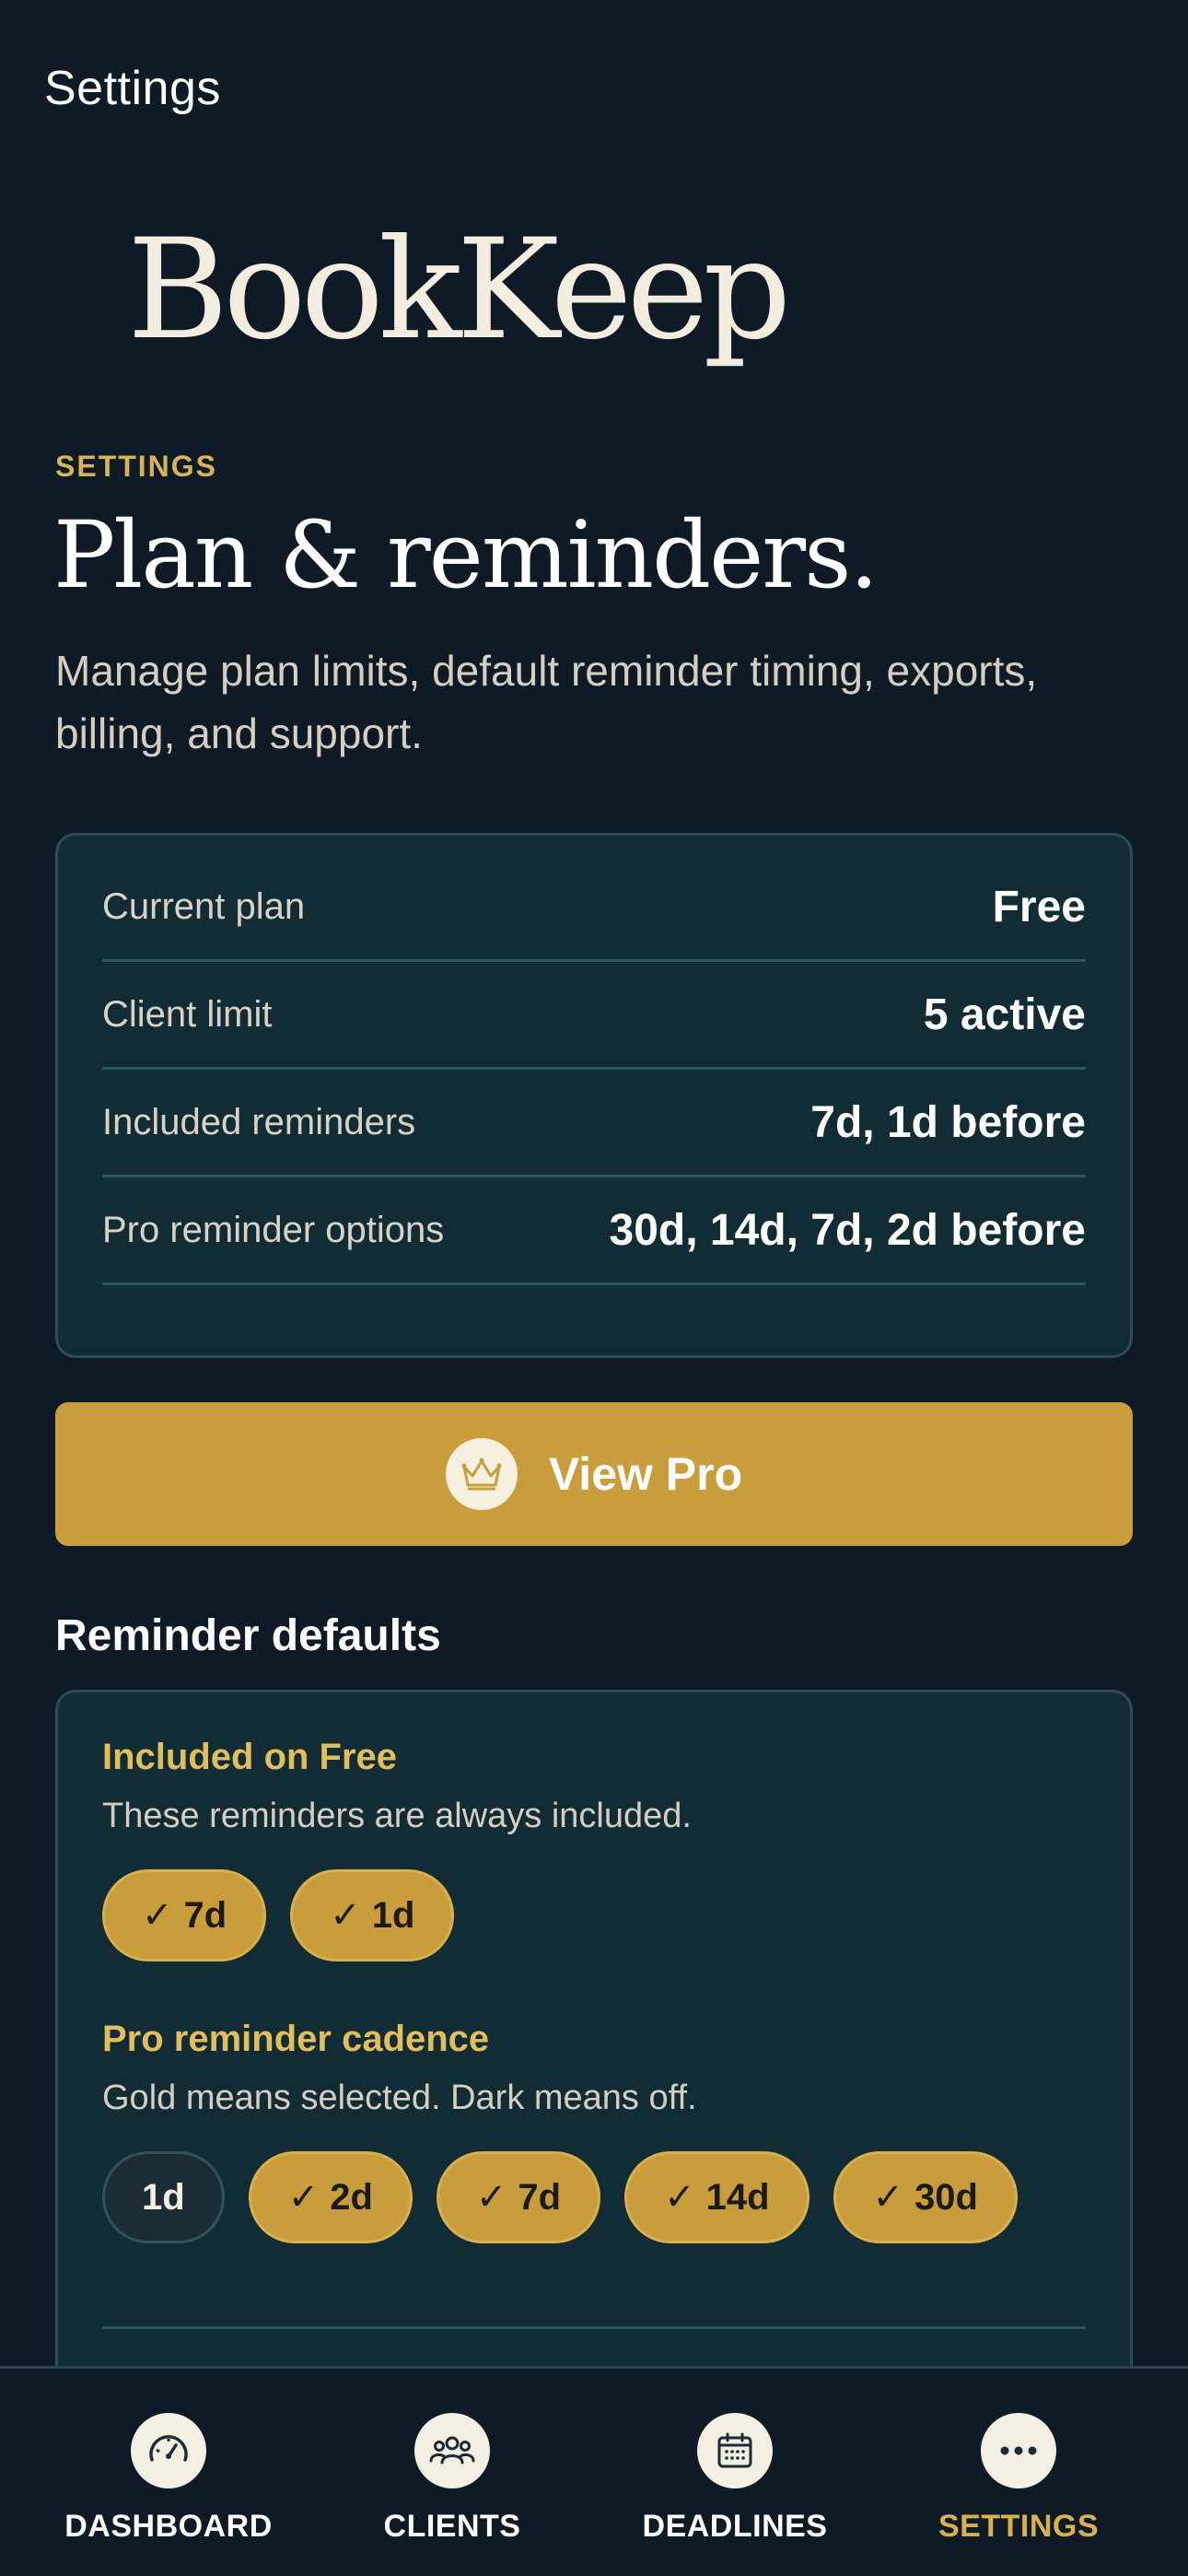 This screenshot has height=2576, width=1188. Describe the element at coordinates (459, 290) in the screenshot. I see `bookkeep-logo: BookKeep` at that location.